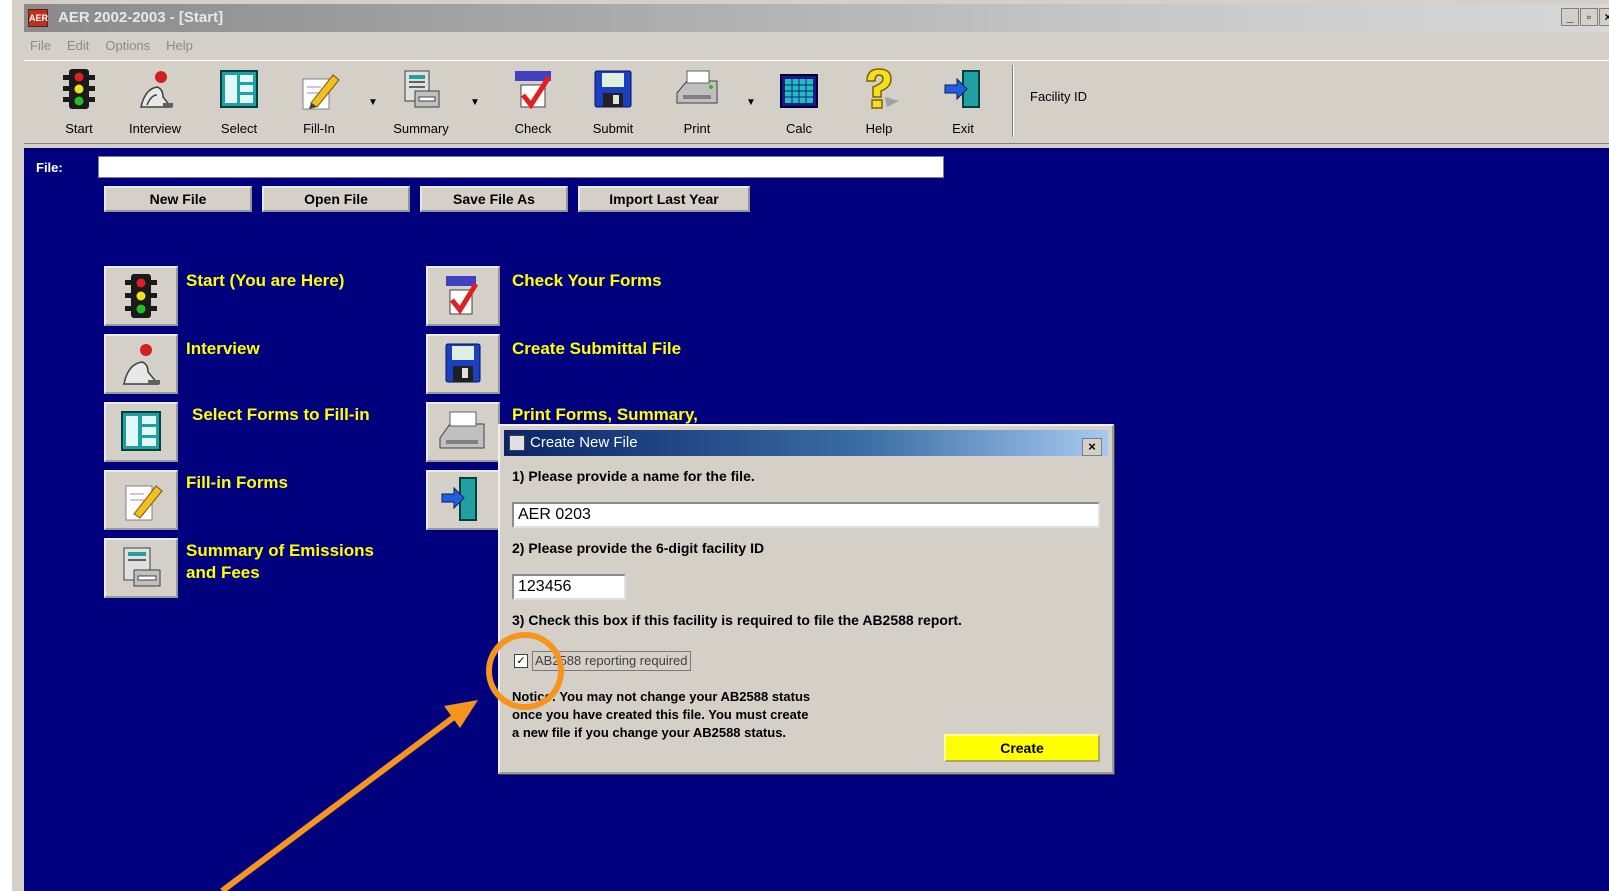 This screenshot has width=1609, height=891. I want to click on annotation-arrow, so click(349, 795).